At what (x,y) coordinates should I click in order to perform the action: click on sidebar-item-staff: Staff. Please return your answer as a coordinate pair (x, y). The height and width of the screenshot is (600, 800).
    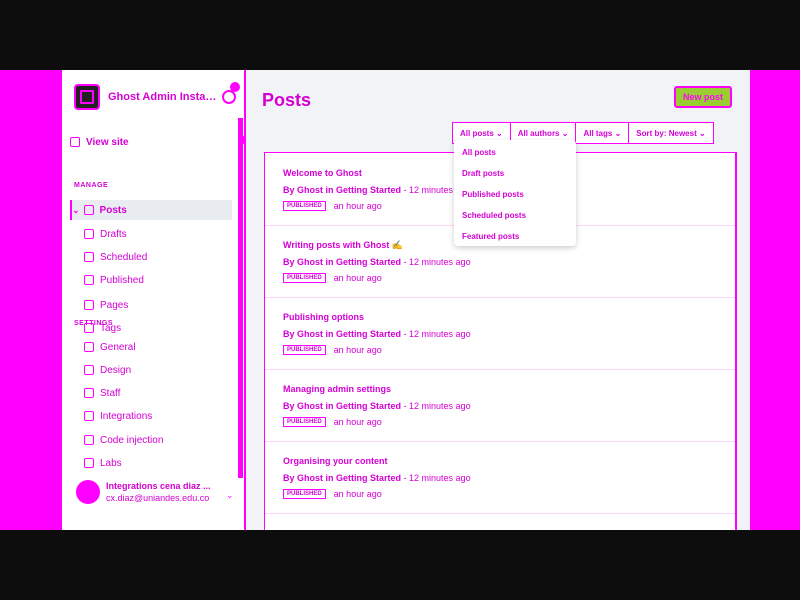
    Looking at the image, I should click on (164, 393).